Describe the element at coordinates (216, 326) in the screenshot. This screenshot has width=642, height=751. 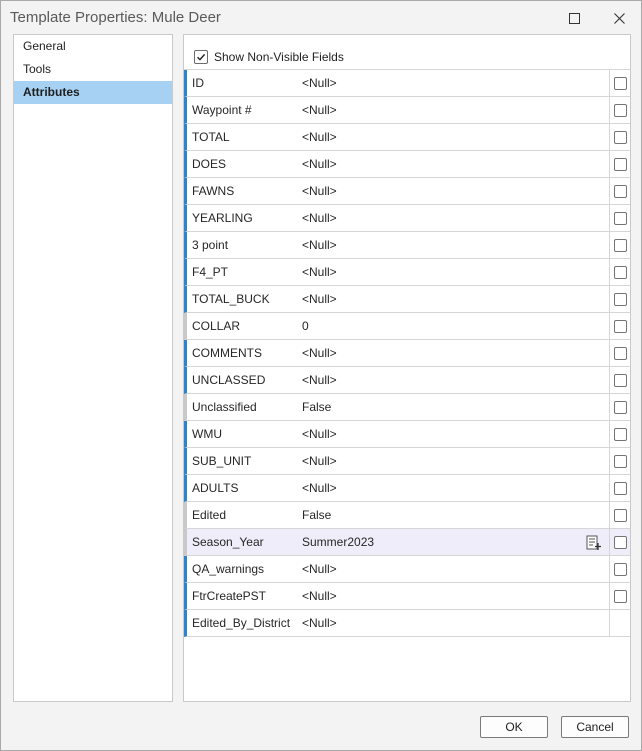
I see `attribute-field-name: COLLAR` at that location.